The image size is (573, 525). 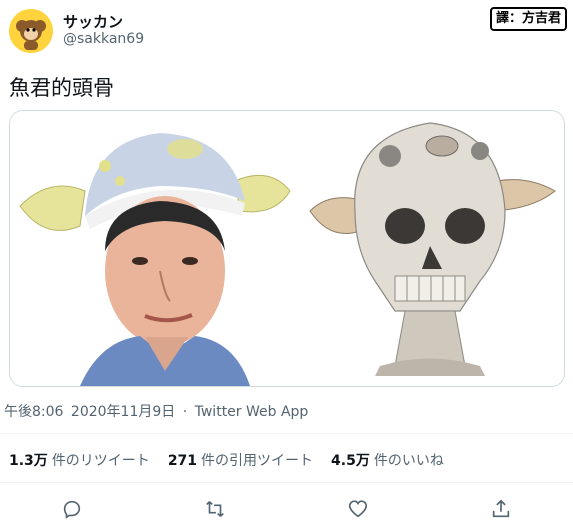 I want to click on retweets-stat: 1.3万 件のリツイート, so click(x=79, y=460).